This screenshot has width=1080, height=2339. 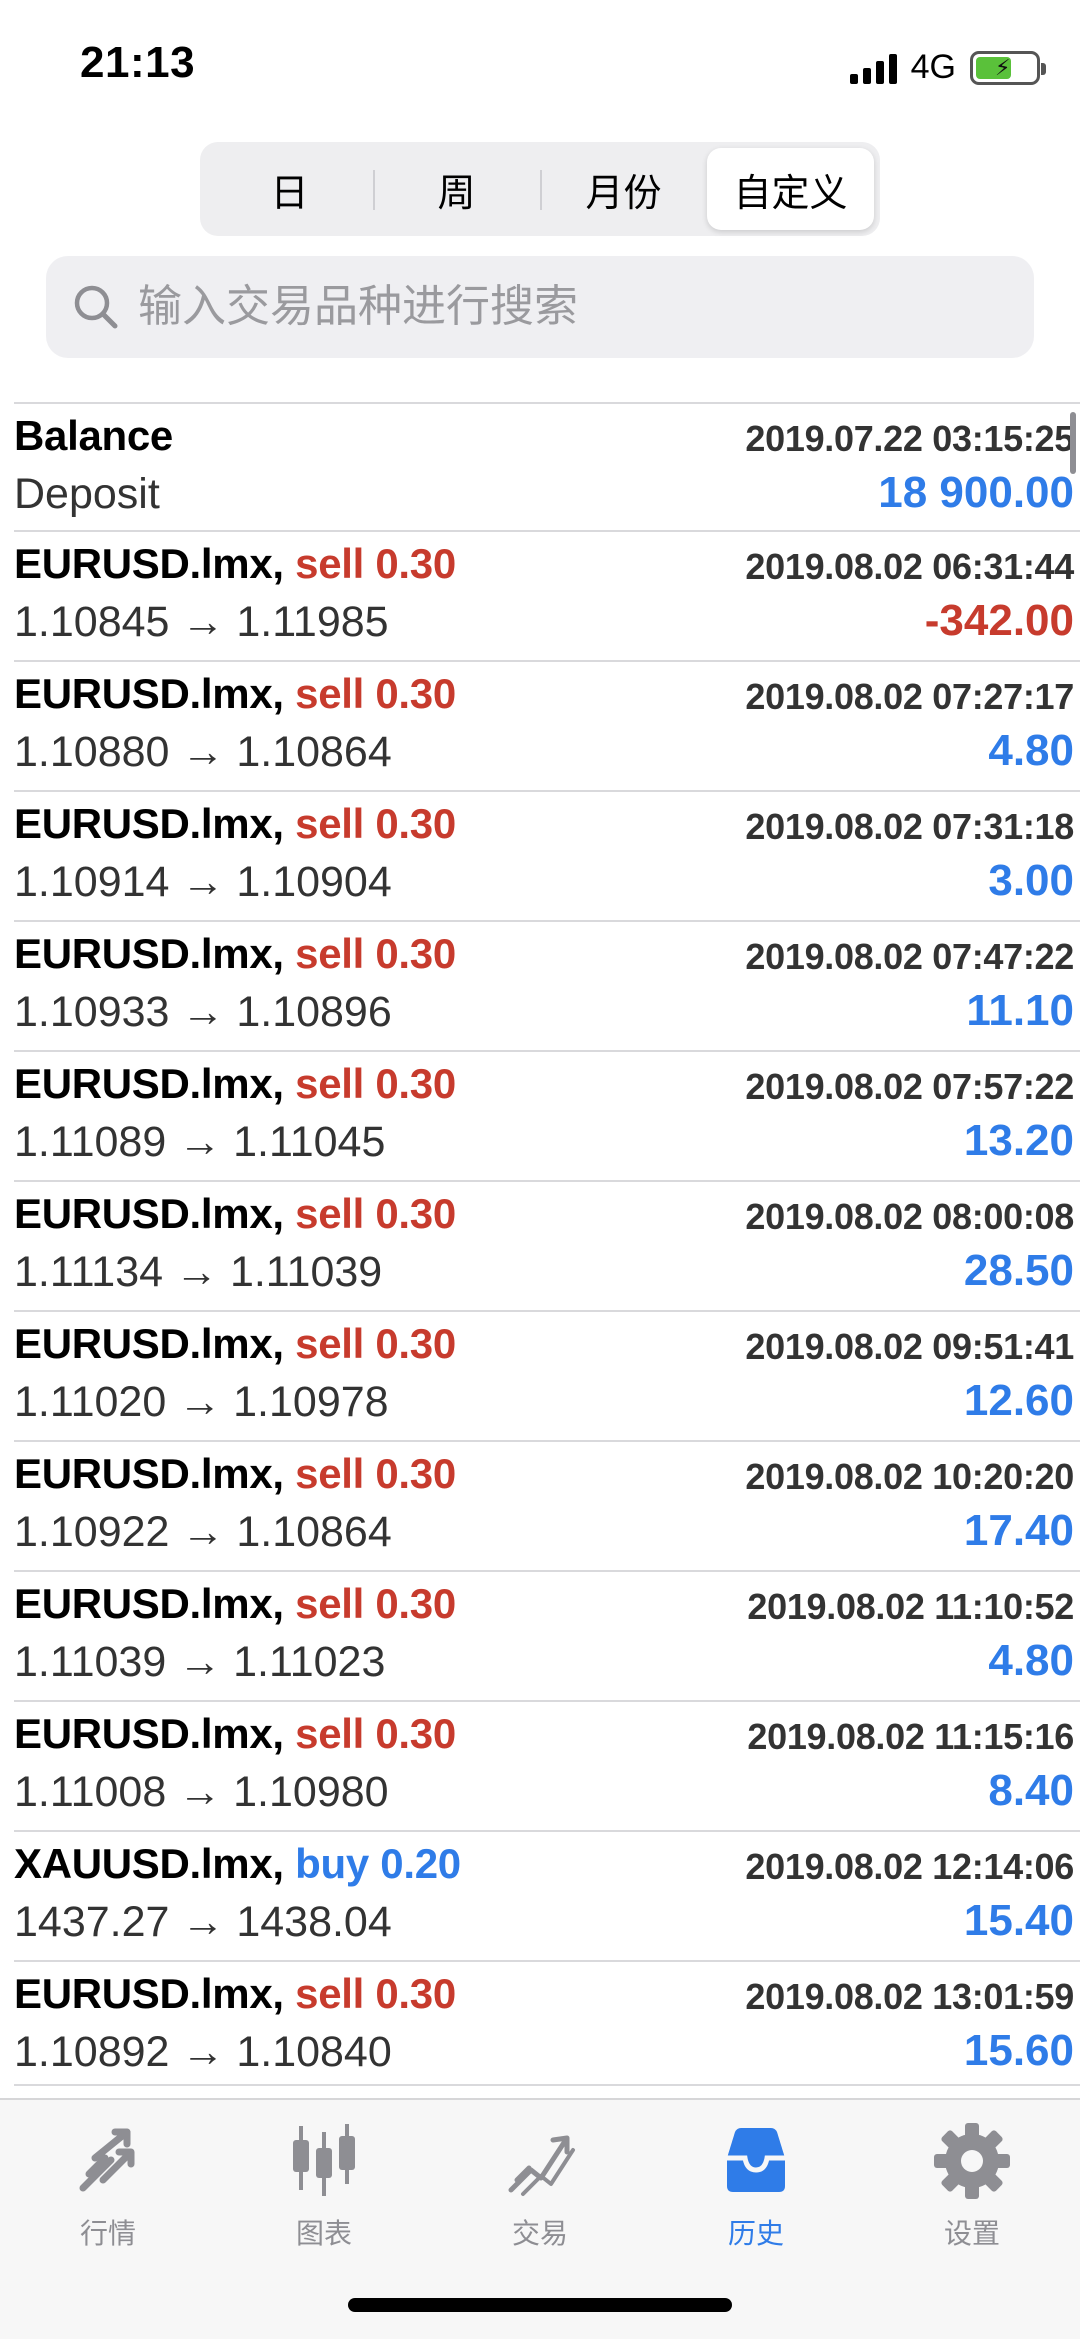 What do you see at coordinates (909, 566) in the screenshot?
I see `deal-date: 2019.08.02 06:31:44` at bounding box center [909, 566].